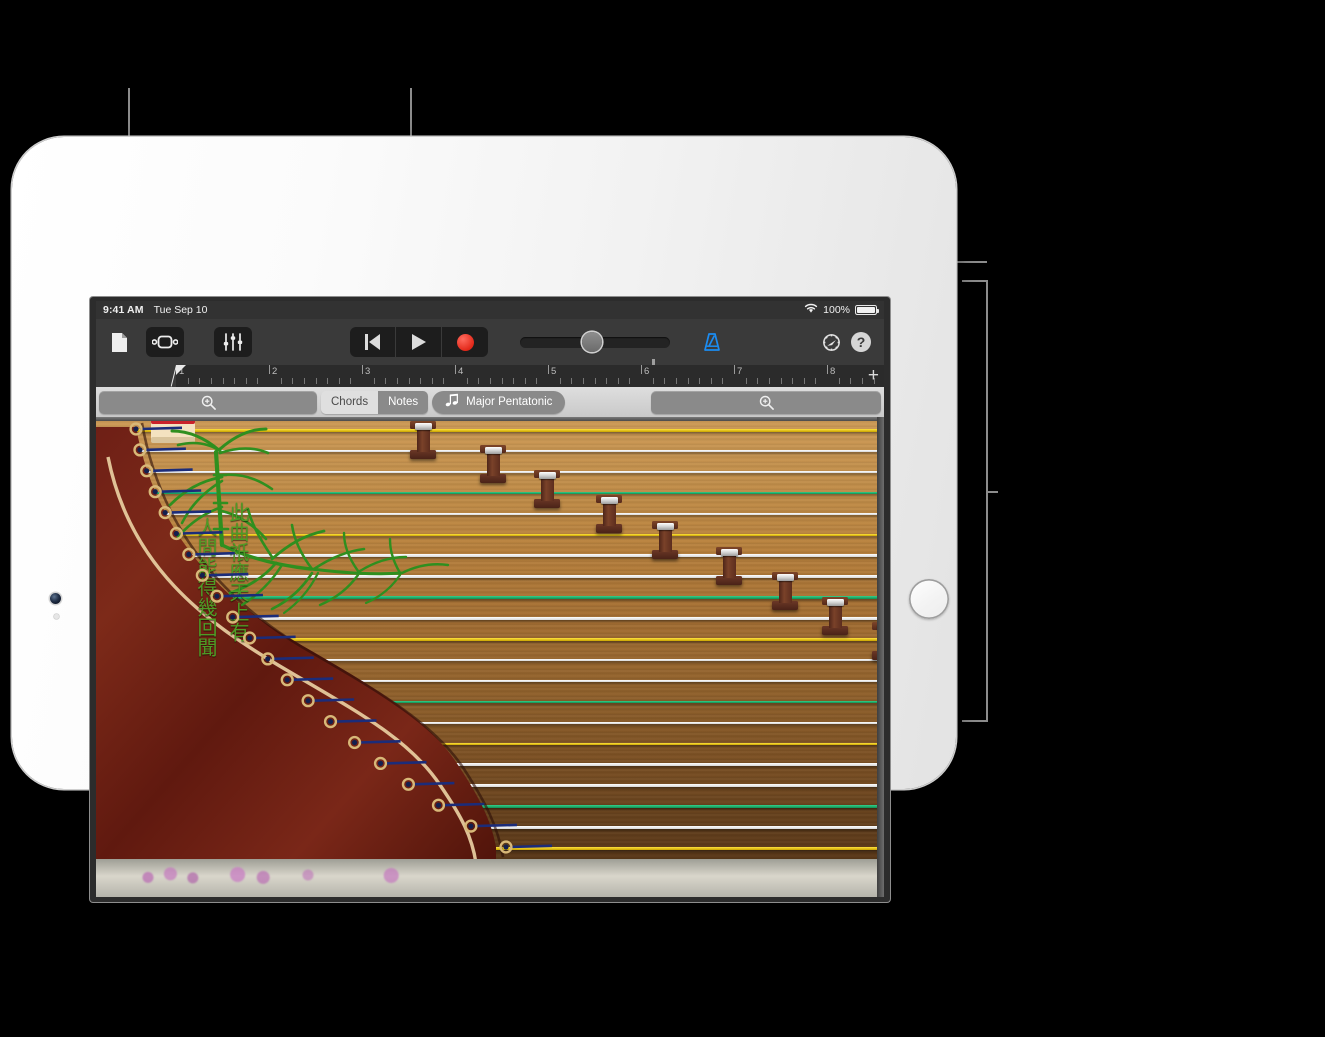 The width and height of the screenshot is (1325, 1037). Describe the element at coordinates (766, 402) in the screenshot. I see `zoom-out-right-button` at that location.